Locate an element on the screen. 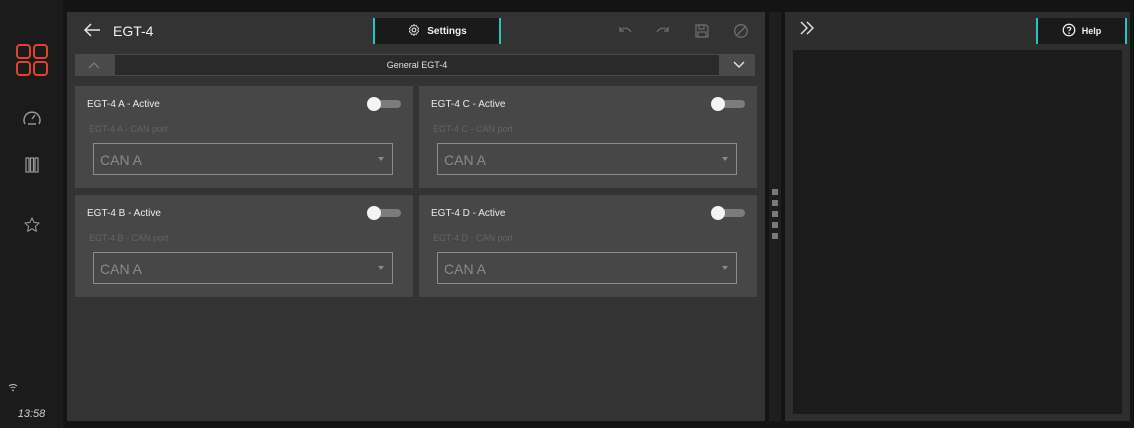 The width and height of the screenshot is (1134, 428). egt4-d-can-port-label: EGT-4 D - CAN port is located at coordinates (473, 238).